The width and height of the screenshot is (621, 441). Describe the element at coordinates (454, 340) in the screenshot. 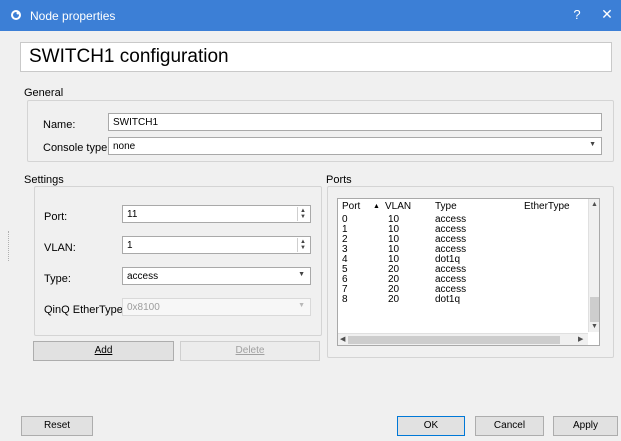

I see `horizontal-scroll-thumb` at that location.